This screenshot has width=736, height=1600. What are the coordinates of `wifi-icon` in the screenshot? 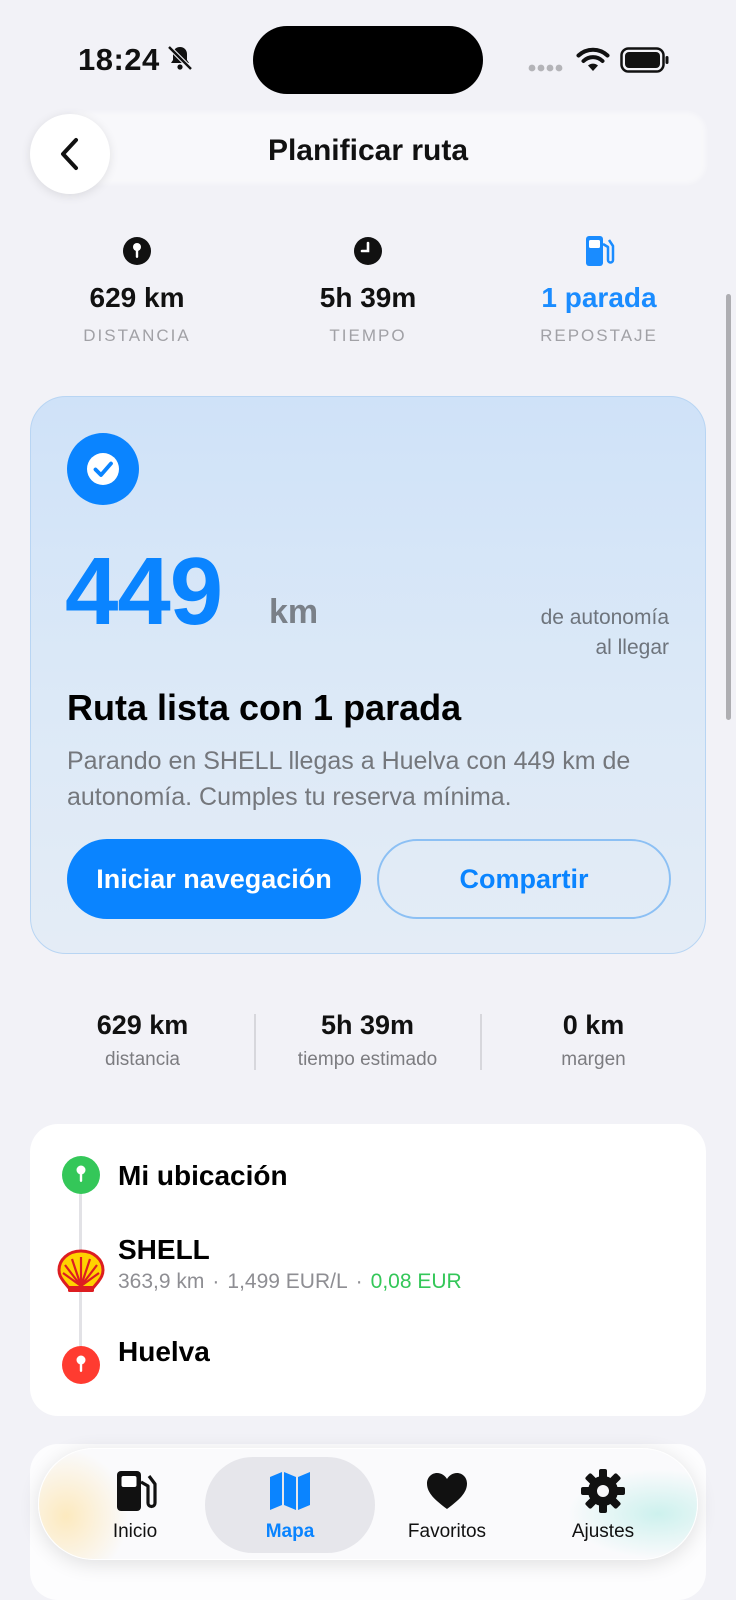 It's located at (593, 59).